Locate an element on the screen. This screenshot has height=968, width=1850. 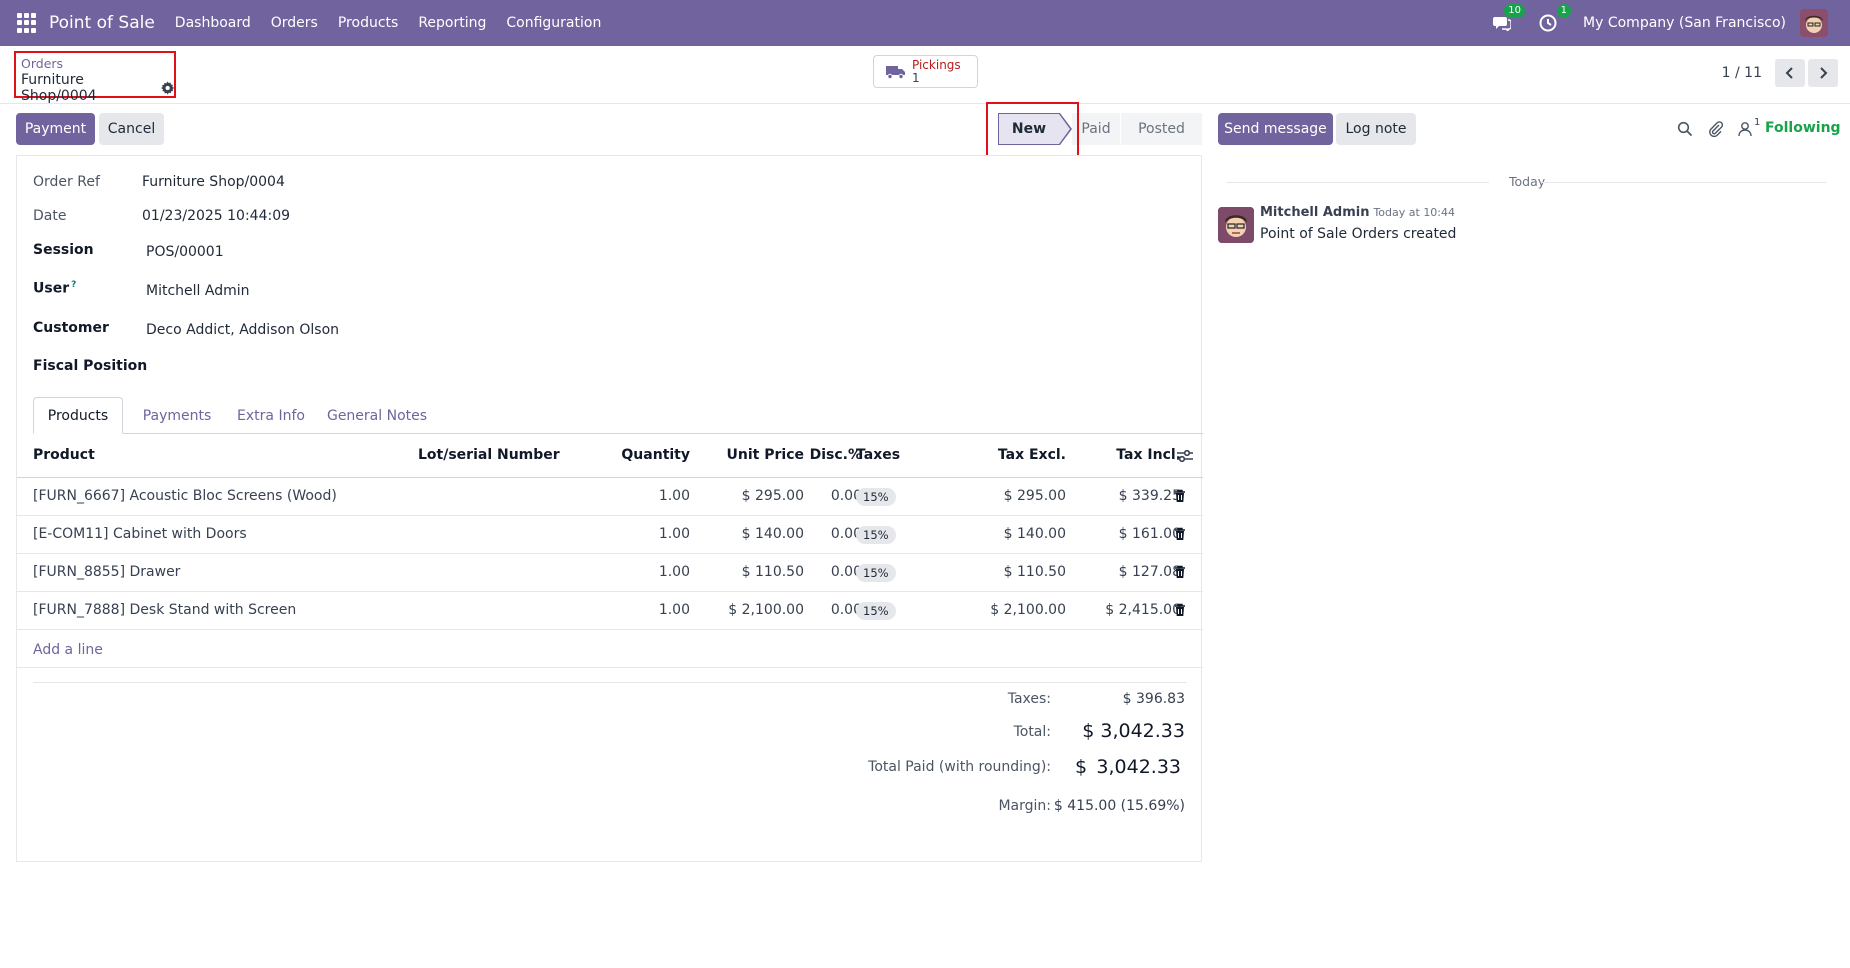
menu-dashboard: Dashboard is located at coordinates (213, 23).